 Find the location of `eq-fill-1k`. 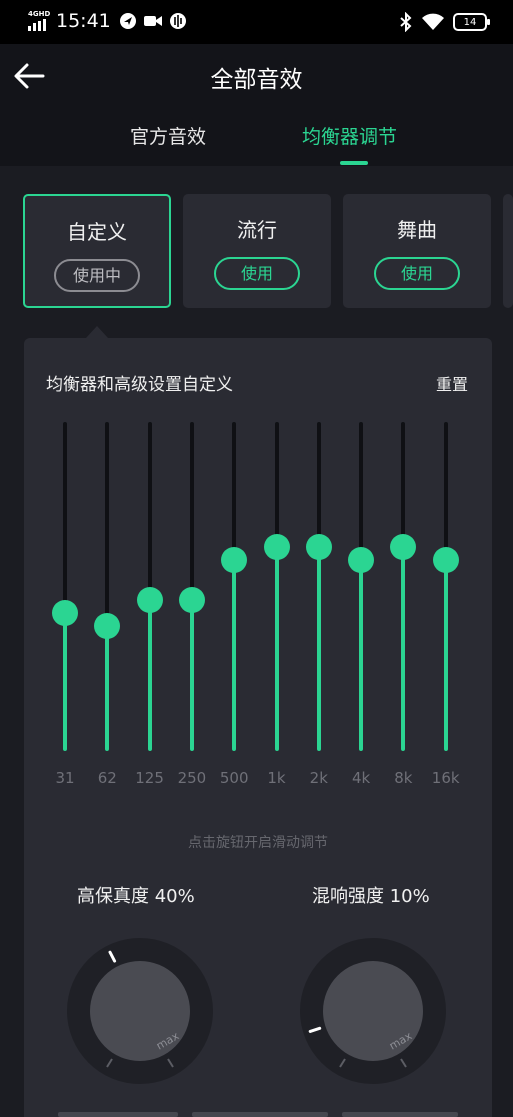

eq-fill-1k is located at coordinates (276, 649).